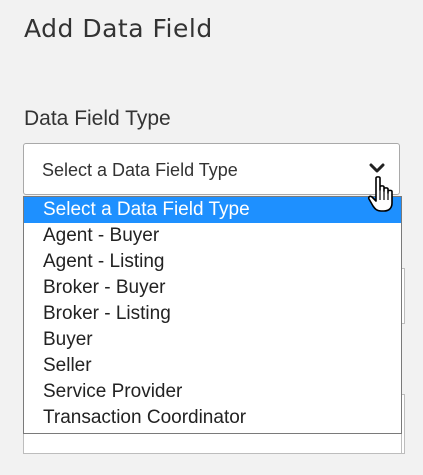  Describe the element at coordinates (140, 170) in the screenshot. I see `select-current-value: Select a Data Field Type` at that location.